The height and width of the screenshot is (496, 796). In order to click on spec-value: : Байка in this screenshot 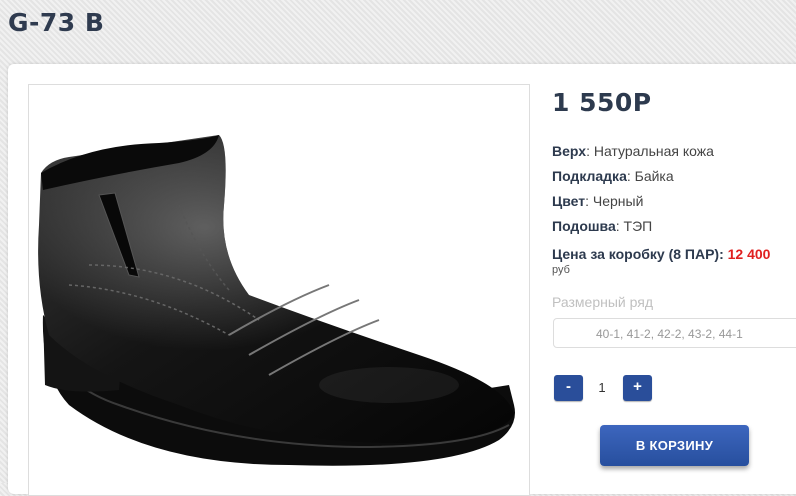, I will do `click(650, 176)`.